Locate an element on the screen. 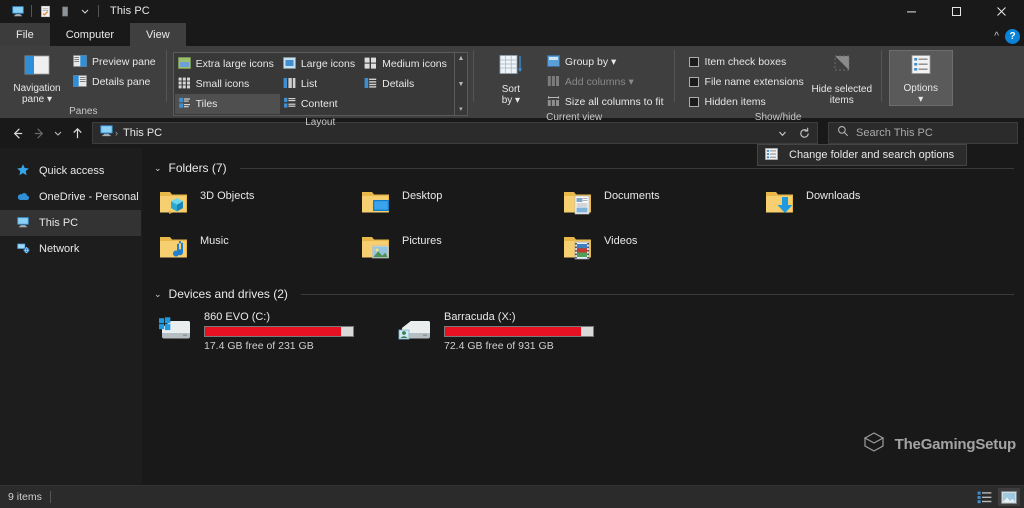 This screenshot has height=508, width=1024. network-icon is located at coordinates (23, 249).